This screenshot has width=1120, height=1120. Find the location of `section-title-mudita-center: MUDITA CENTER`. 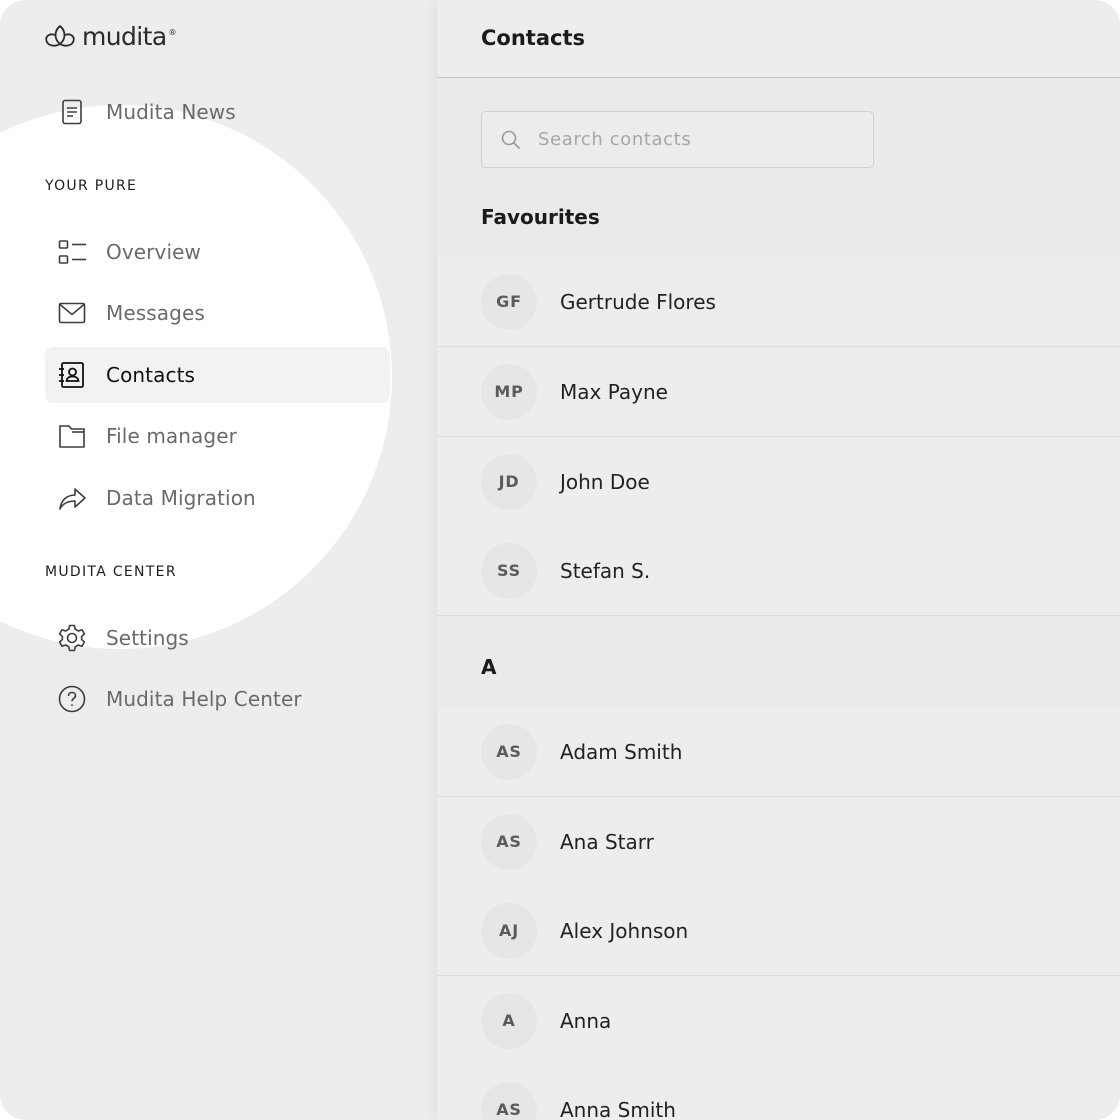

section-title-mudita-center: MUDITA CENTER is located at coordinates (111, 572).